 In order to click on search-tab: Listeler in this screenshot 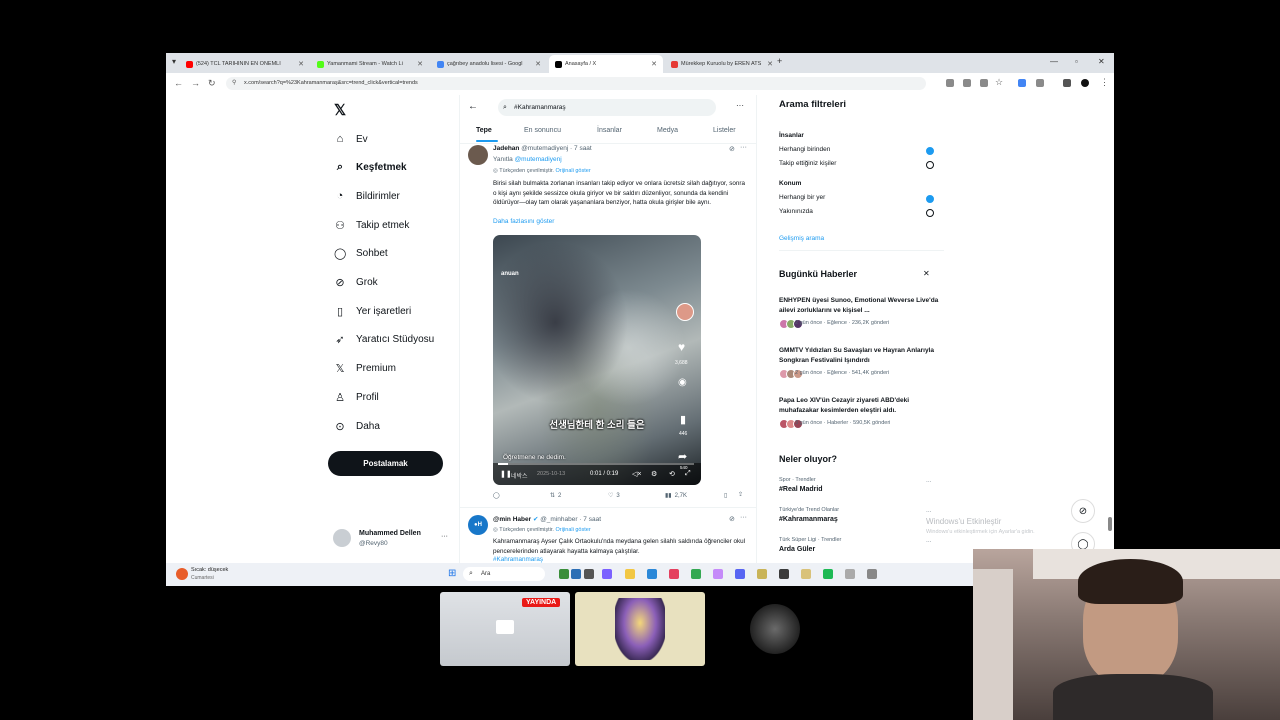, I will do `click(724, 130)`.